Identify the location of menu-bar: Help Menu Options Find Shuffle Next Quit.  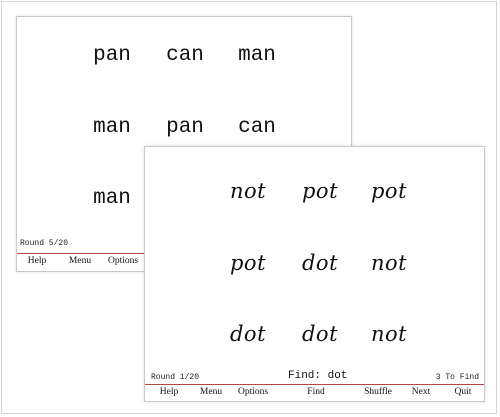
(314, 393).